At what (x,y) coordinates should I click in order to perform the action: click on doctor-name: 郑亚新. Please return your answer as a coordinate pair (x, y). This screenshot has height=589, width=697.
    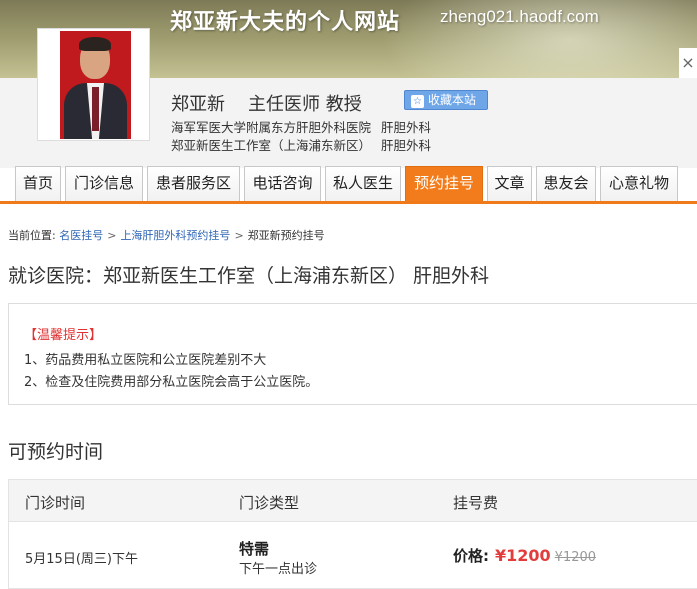
    Looking at the image, I should click on (198, 104).